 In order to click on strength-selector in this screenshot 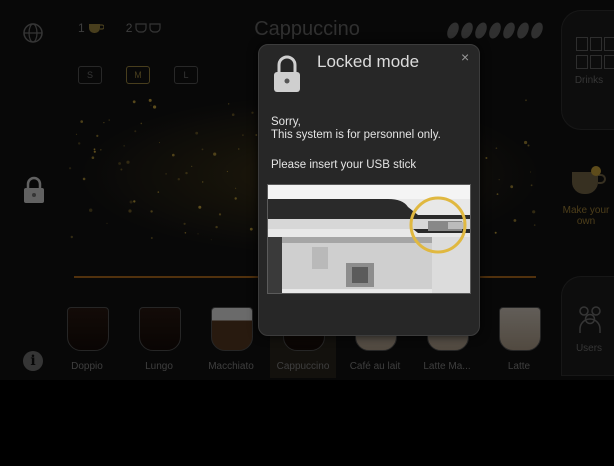, I will do `click(495, 30)`.